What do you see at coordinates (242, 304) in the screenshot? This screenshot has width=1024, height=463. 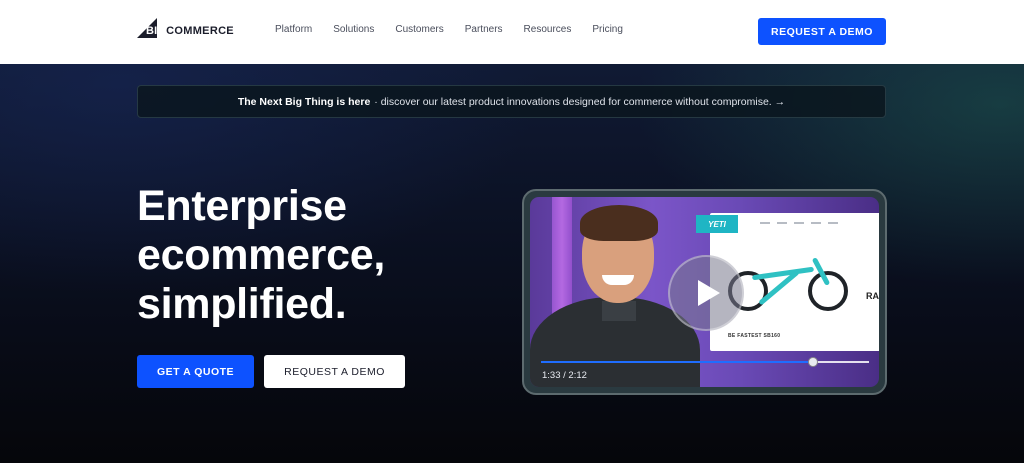 I see `headline-line-3: simplified.` at bounding box center [242, 304].